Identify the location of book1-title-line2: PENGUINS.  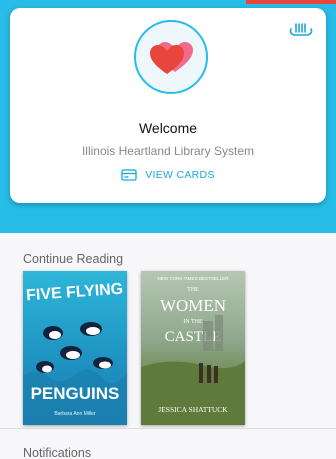
(75, 393).